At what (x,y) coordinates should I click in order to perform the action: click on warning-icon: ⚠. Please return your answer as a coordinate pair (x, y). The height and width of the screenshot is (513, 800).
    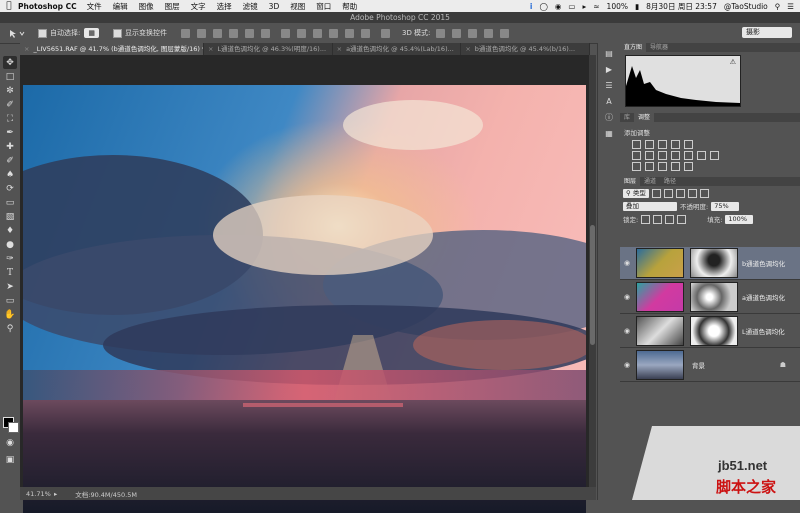
    Looking at the image, I should click on (733, 62).